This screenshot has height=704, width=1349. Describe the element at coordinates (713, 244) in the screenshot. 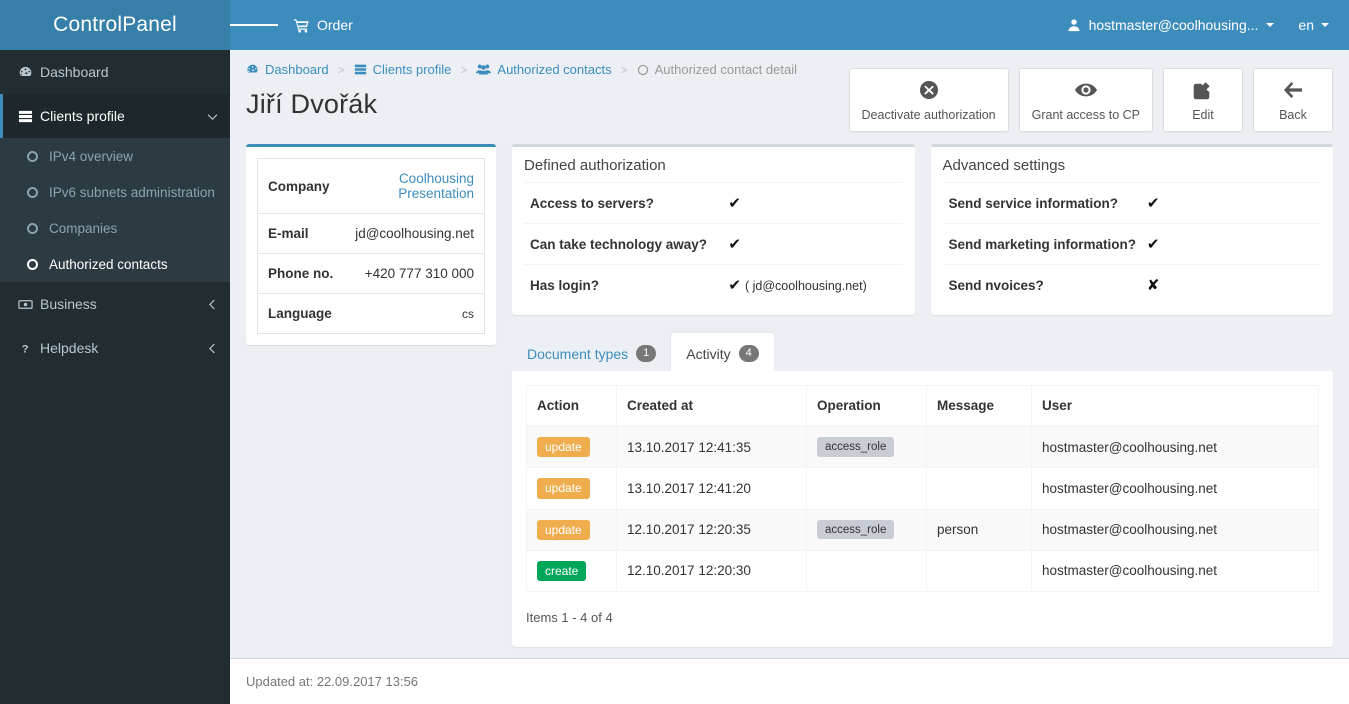

I see `table-row: Can take technology away? ✔` at that location.